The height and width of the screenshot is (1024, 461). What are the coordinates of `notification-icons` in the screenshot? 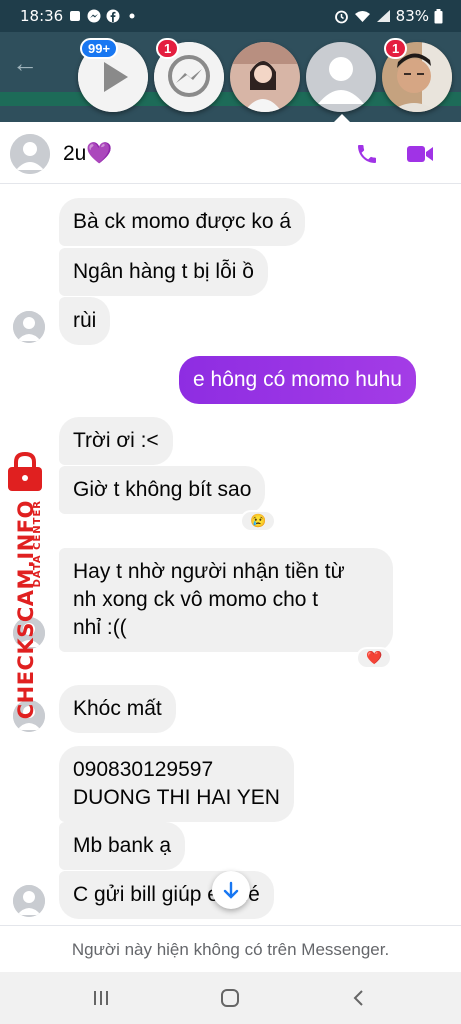 It's located at (103, 16).